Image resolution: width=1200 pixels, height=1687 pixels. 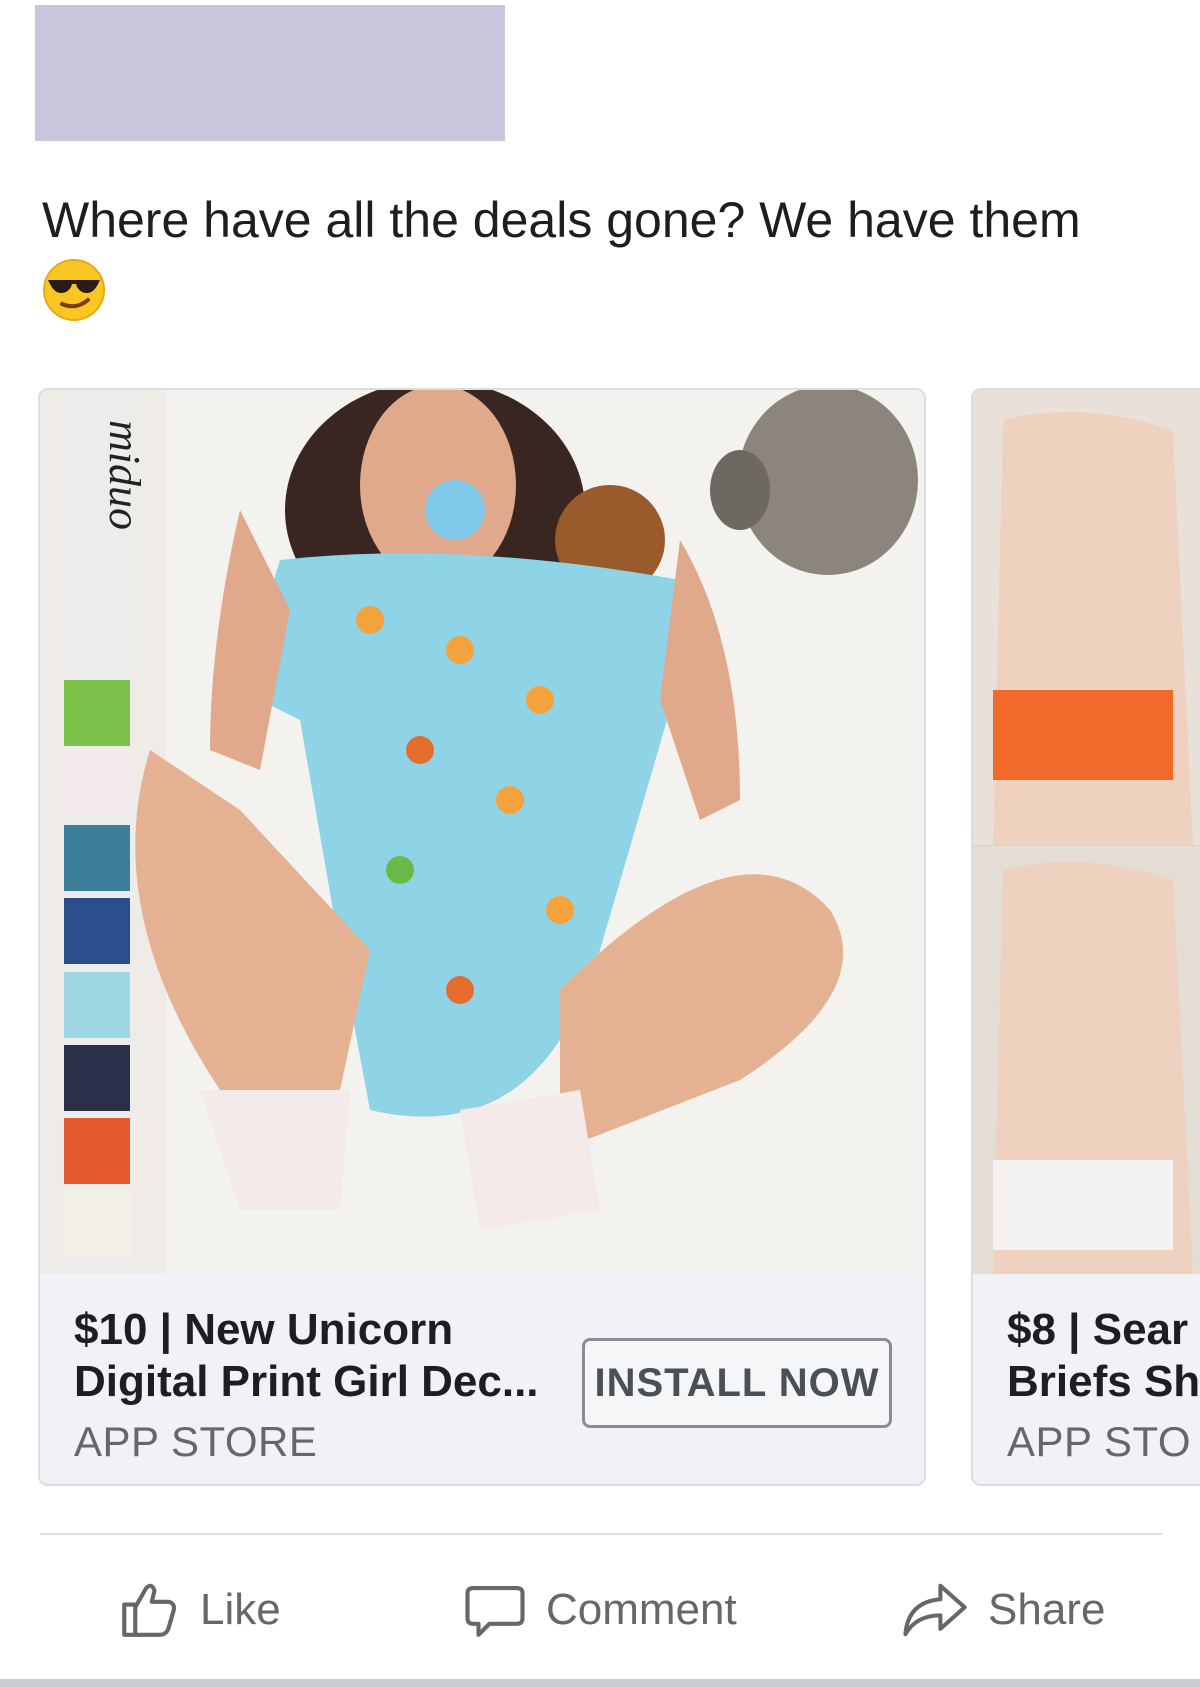 I want to click on comment-button: Comment, so click(x=599, y=1610).